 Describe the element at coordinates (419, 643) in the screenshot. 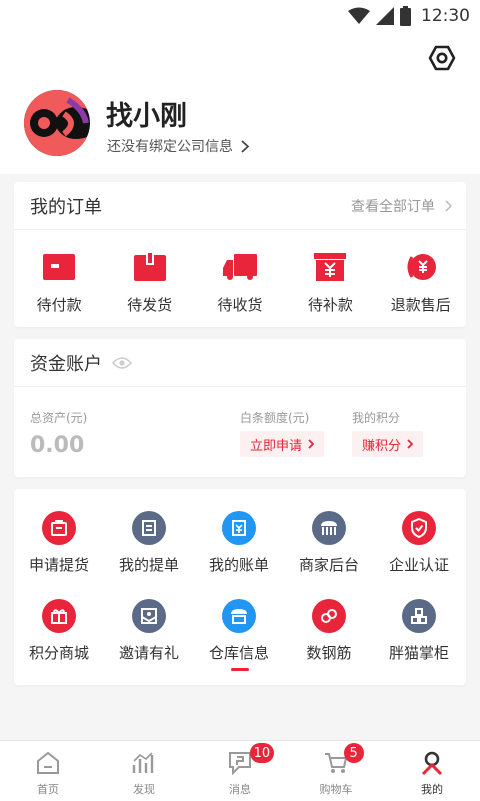

I see `service-pangmao-manager: 胖猫掌柜` at that location.